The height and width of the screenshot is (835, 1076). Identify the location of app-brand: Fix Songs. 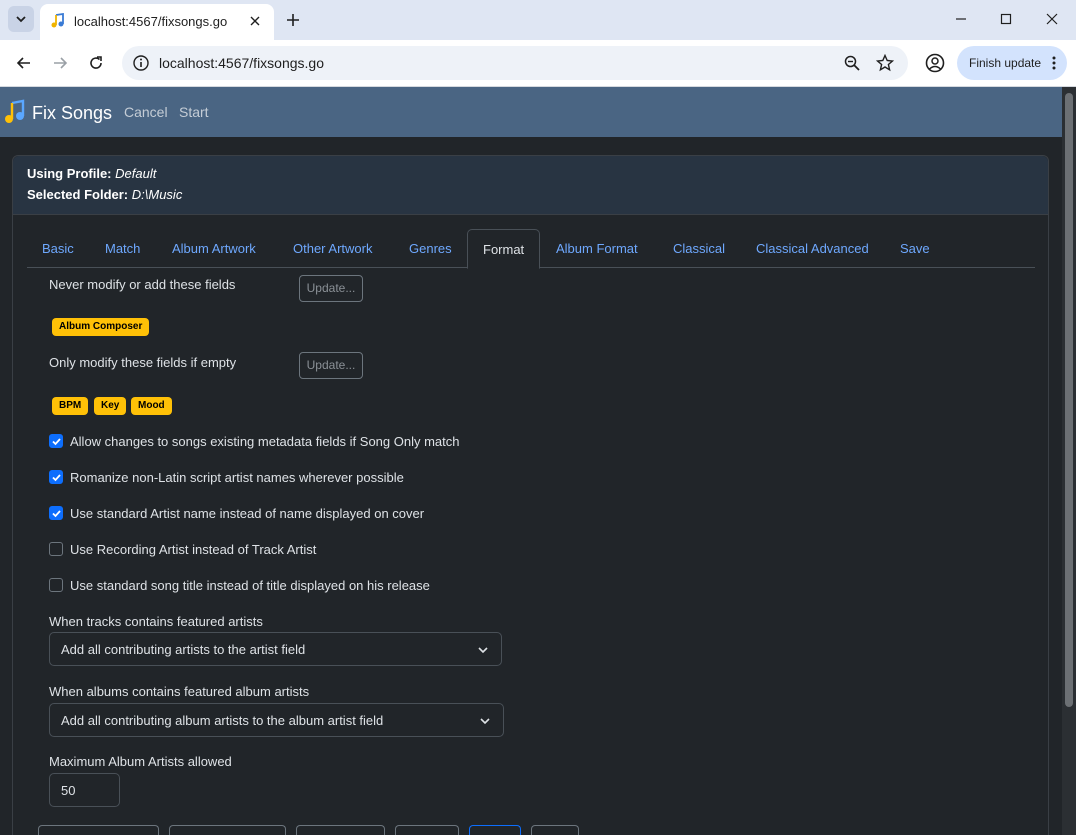
(72, 113).